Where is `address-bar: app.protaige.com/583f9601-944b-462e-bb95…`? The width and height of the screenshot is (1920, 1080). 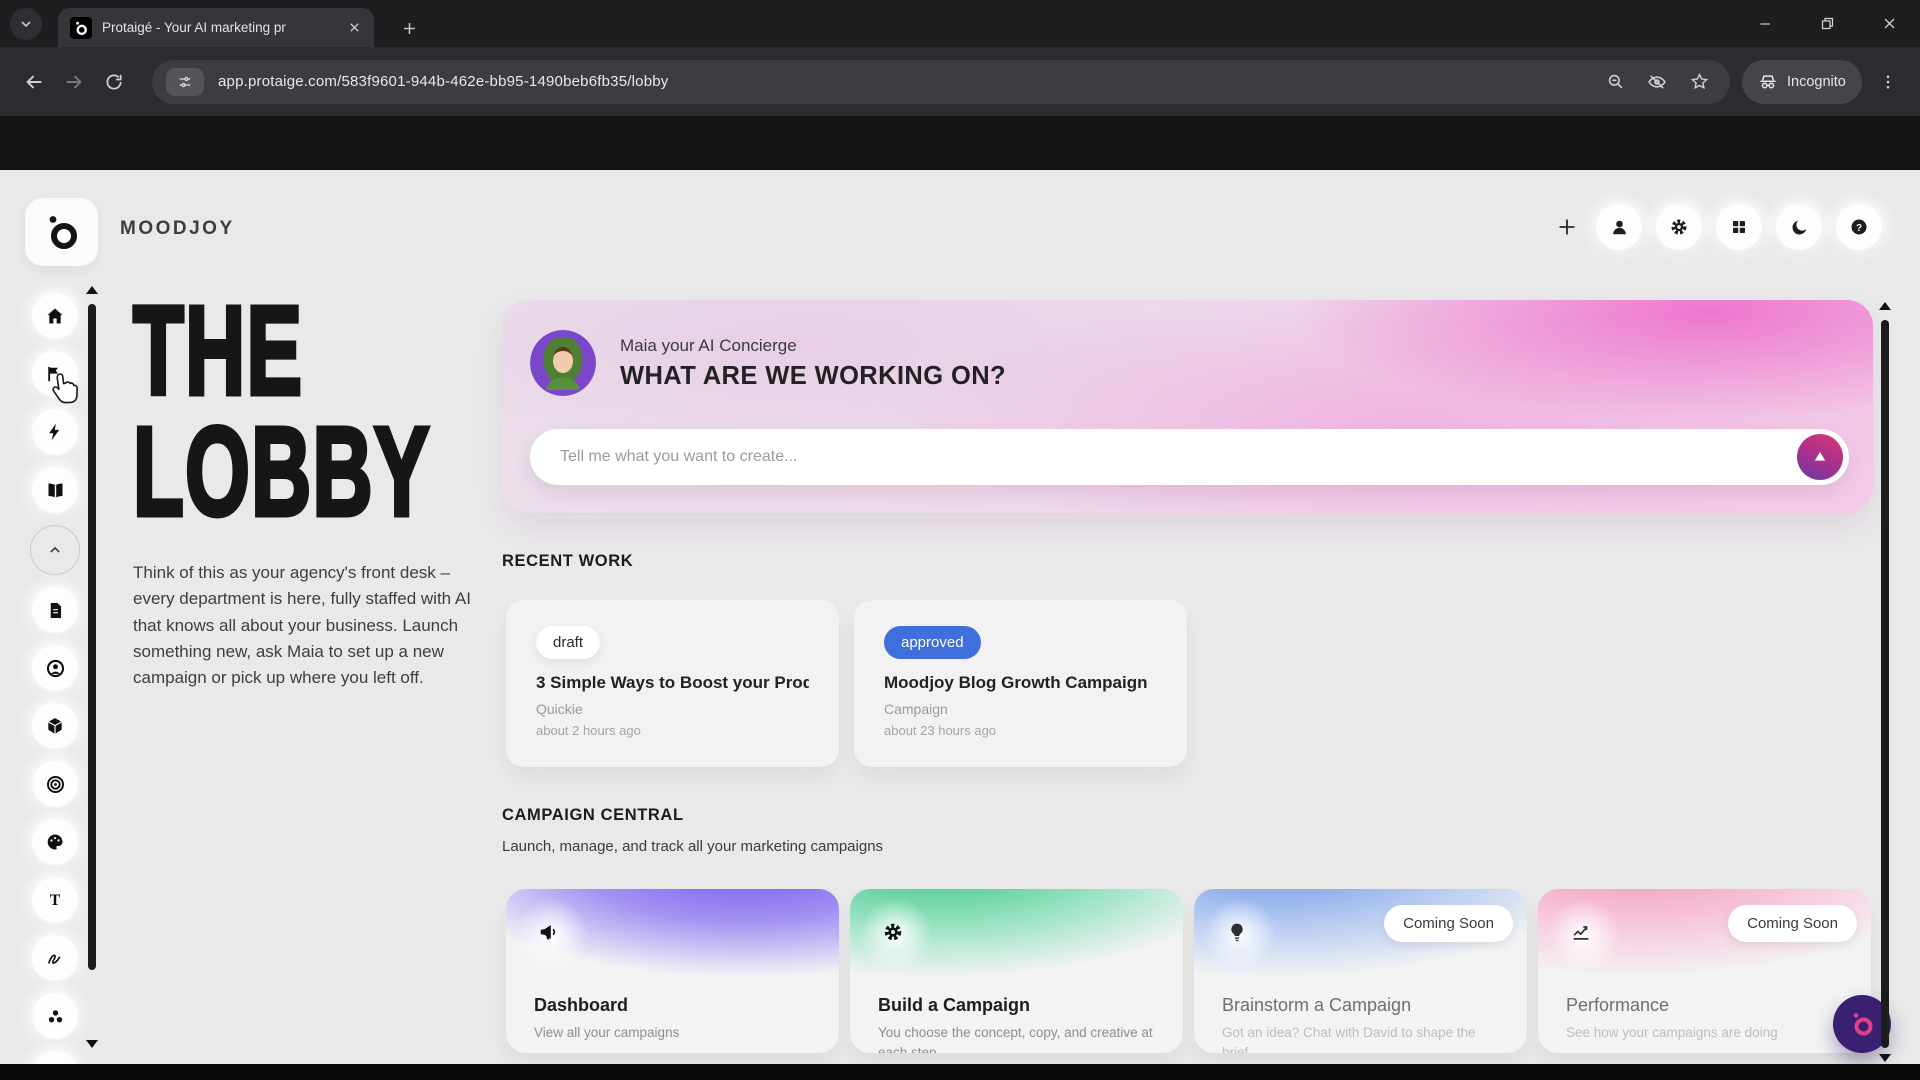 address-bar: app.protaige.com/583f9601-944b-462e-bb95… is located at coordinates (941, 81).